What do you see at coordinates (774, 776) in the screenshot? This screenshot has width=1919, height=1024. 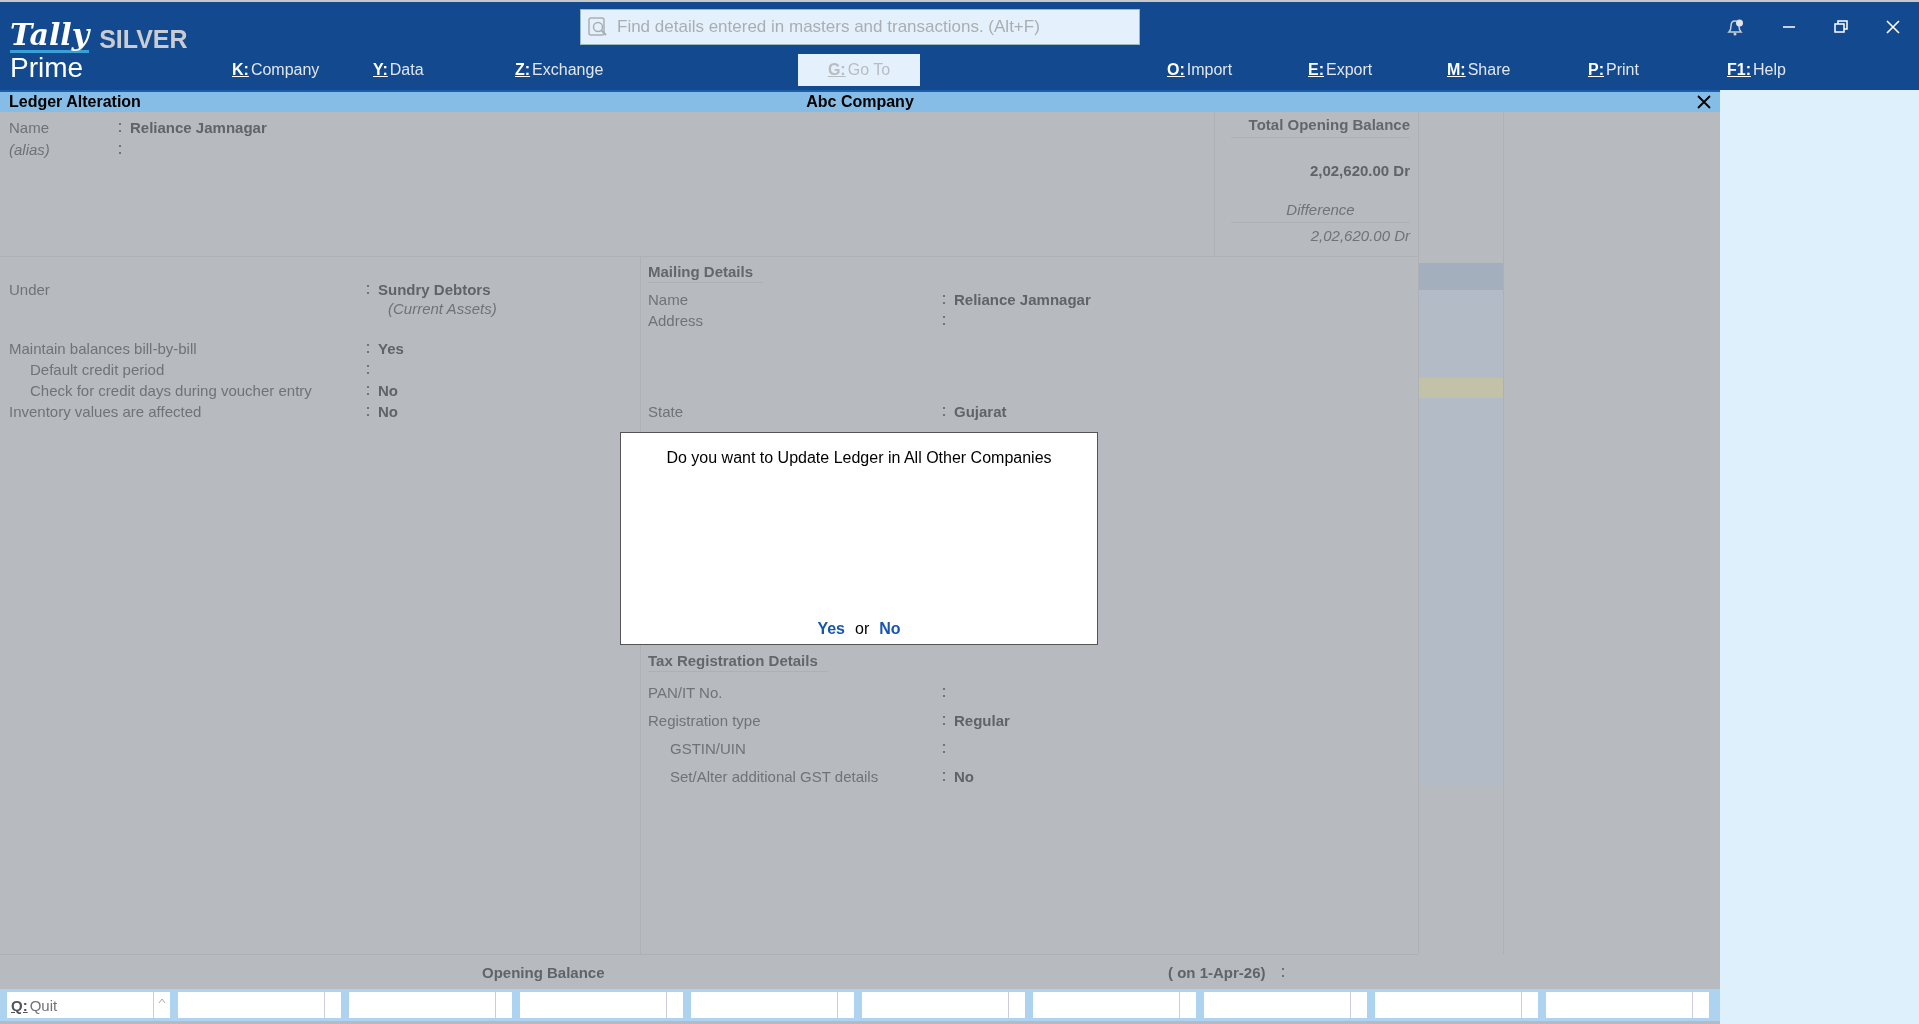 I see `field-label: Set/Alter additional GST details` at bounding box center [774, 776].